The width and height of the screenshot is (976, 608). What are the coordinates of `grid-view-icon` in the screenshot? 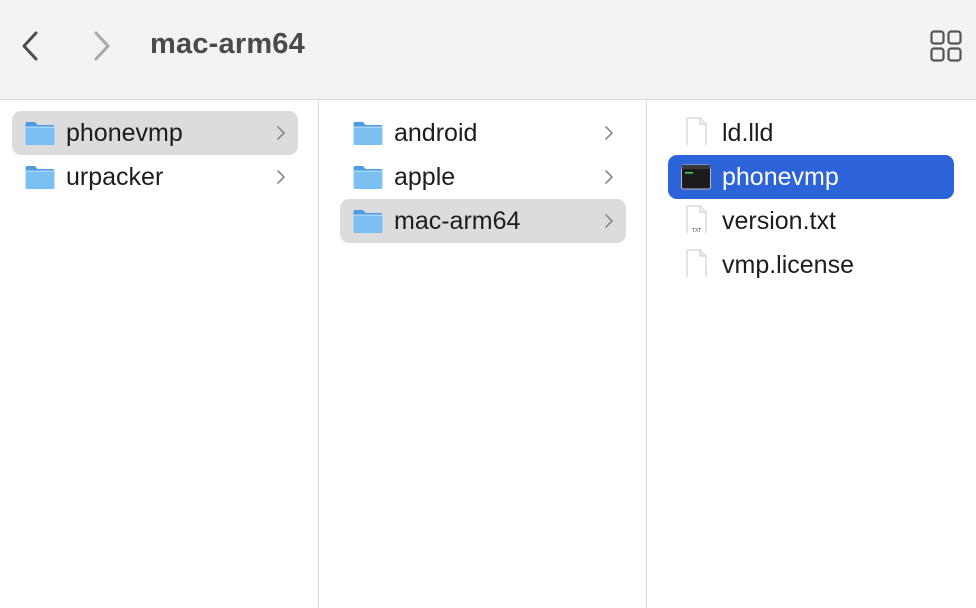 It's located at (946, 46).